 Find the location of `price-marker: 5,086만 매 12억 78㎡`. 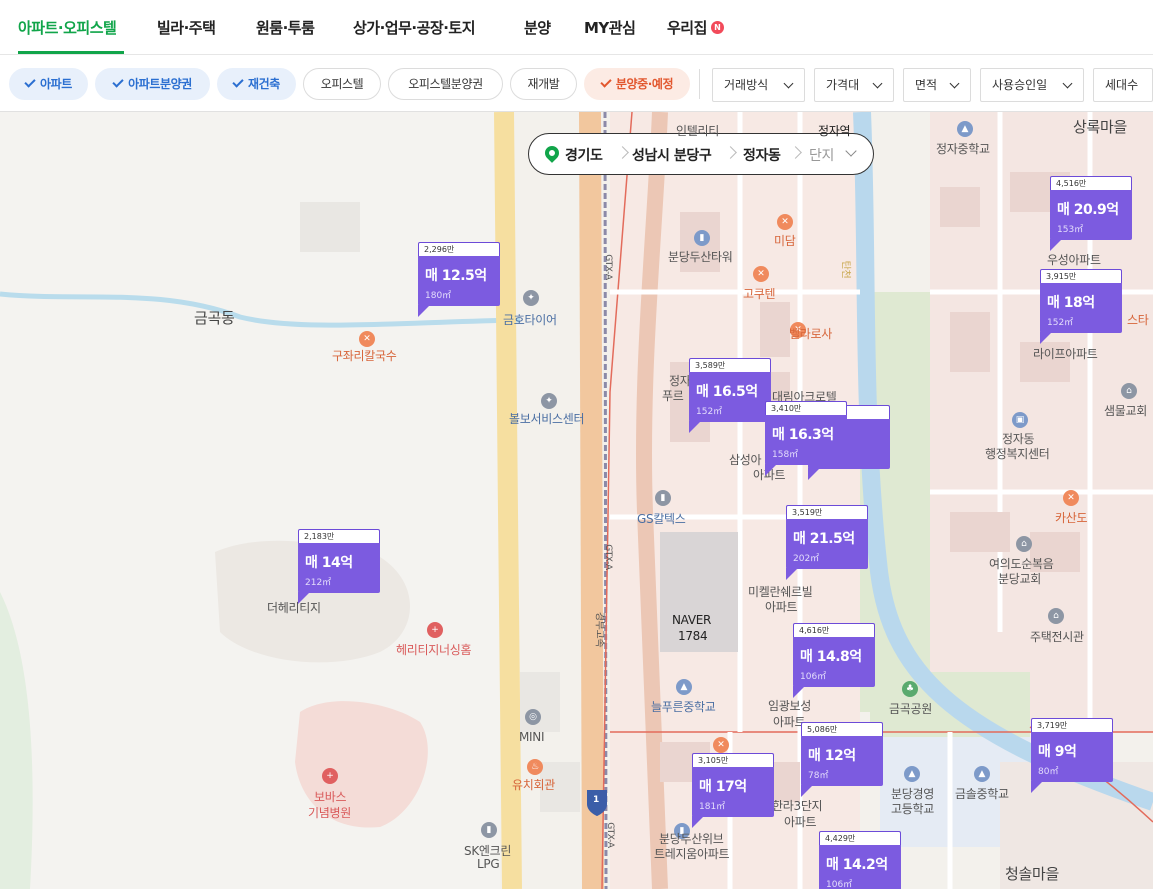

price-marker: 5,086만 매 12억 78㎡ is located at coordinates (842, 759).